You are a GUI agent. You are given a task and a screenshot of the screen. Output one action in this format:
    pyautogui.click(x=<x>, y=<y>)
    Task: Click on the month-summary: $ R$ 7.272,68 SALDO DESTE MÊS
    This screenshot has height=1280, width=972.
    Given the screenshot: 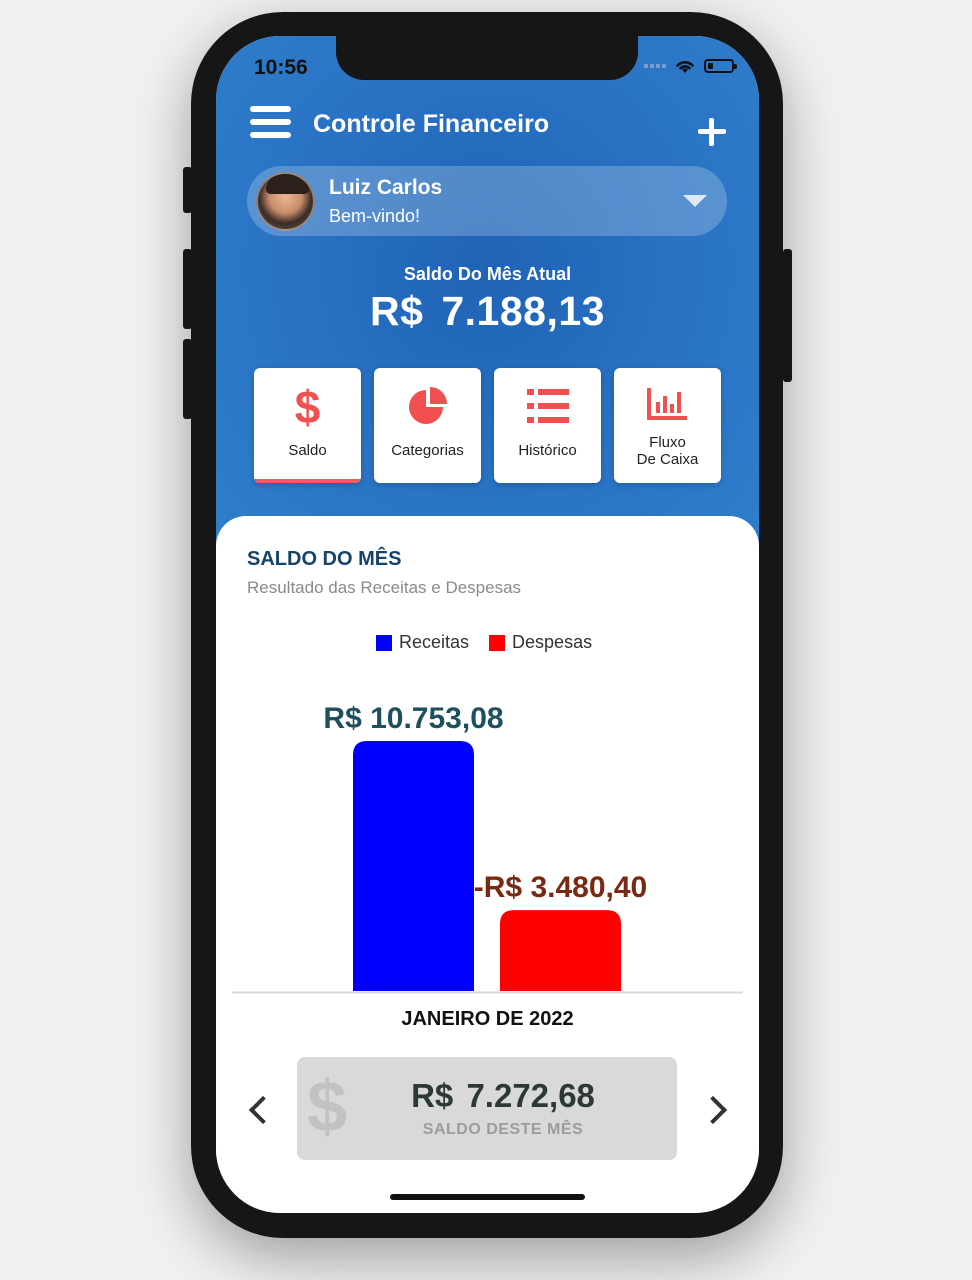 What is the action you would take?
    pyautogui.click(x=487, y=1108)
    